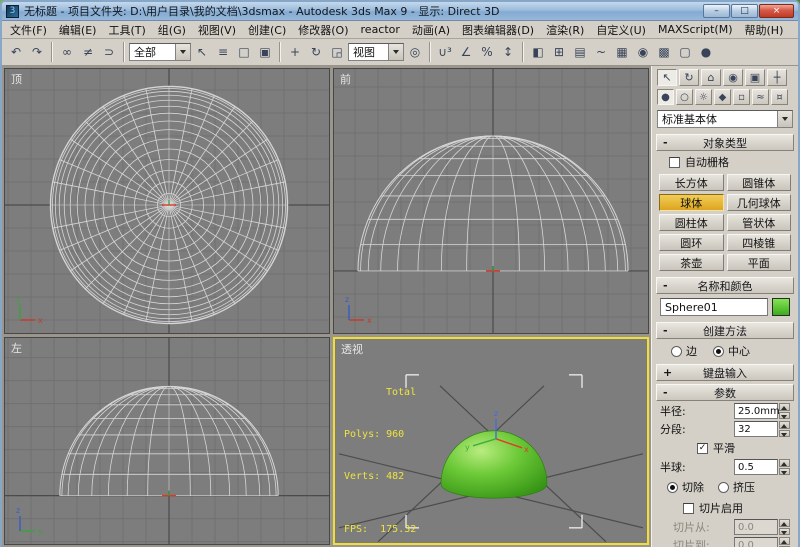 This screenshot has height=547, width=800. I want to click on button-pyramid: 四棱锥, so click(758, 242).